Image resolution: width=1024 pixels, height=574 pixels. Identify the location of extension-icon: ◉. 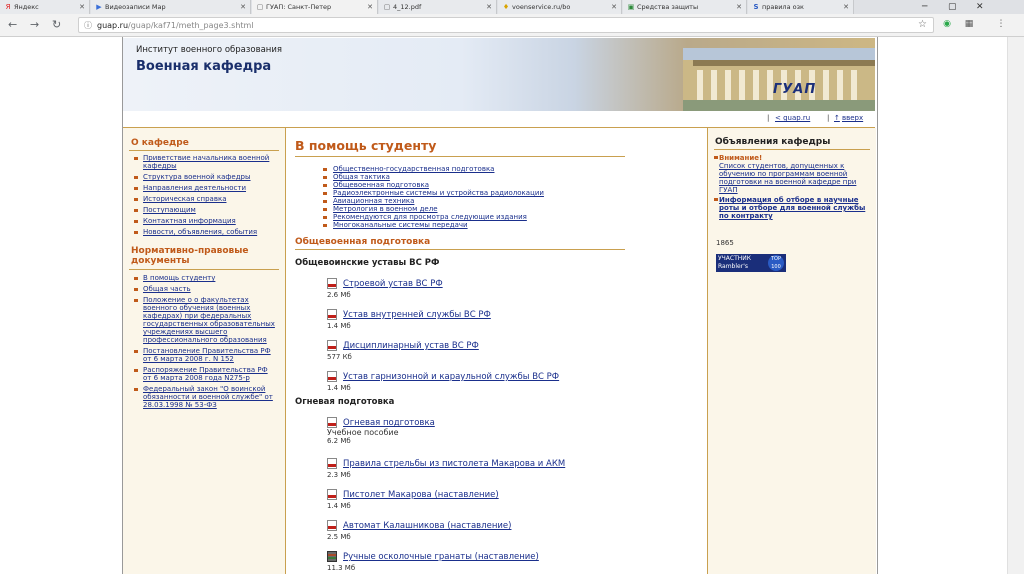
(947, 24).